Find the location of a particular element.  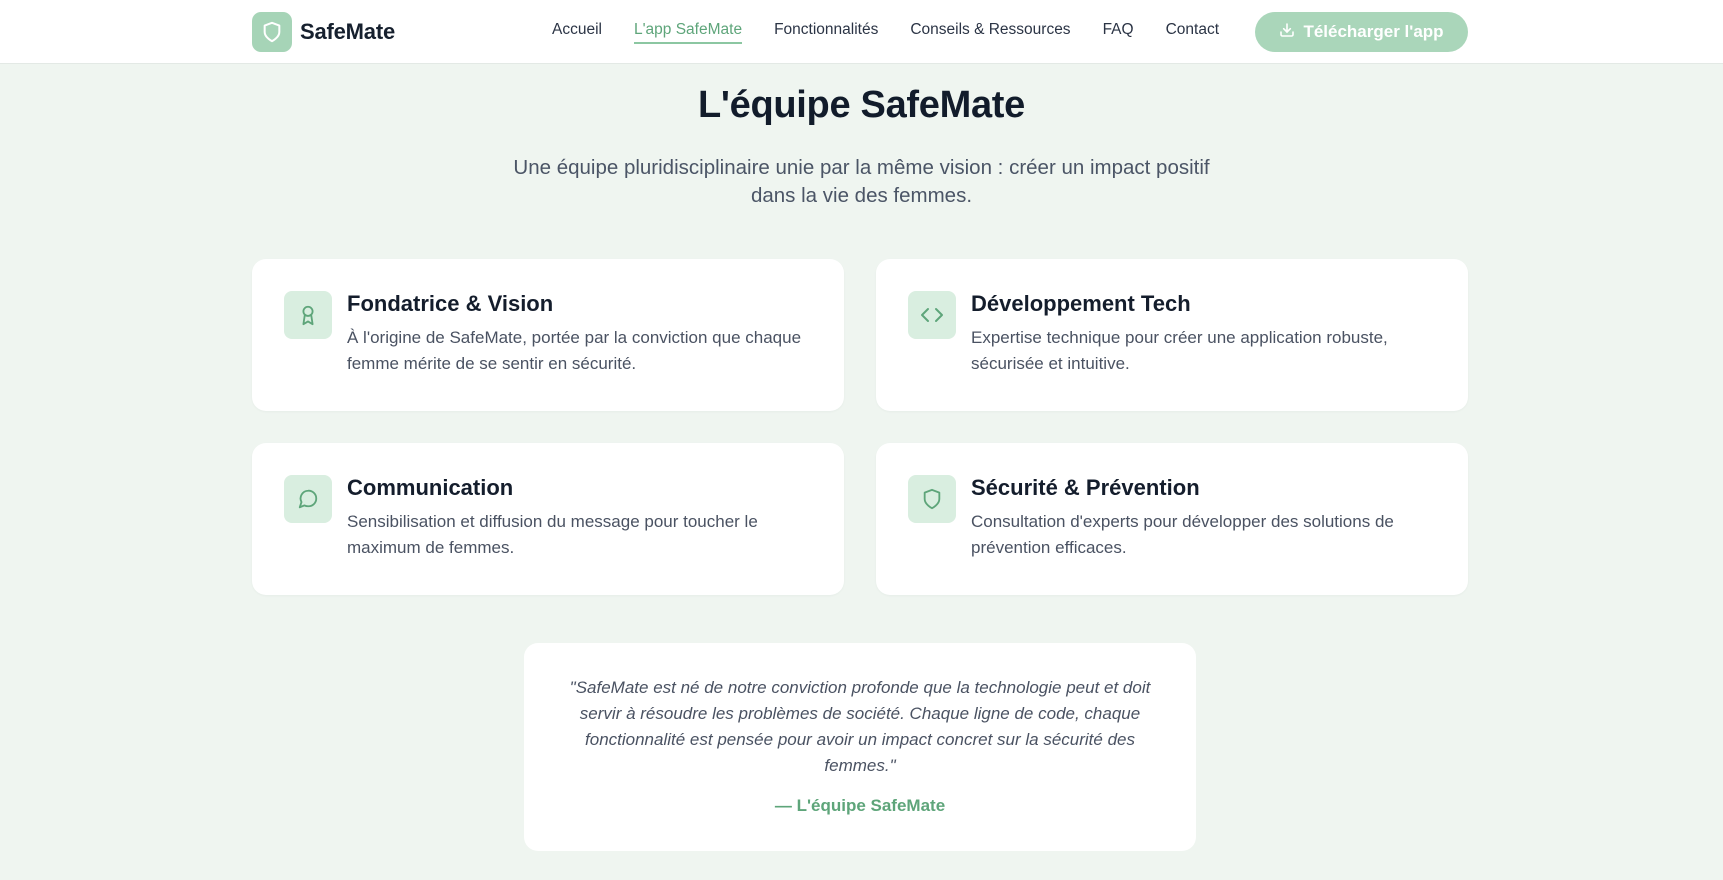

card-title: Sécurité & Prévention is located at coordinates (1085, 487).